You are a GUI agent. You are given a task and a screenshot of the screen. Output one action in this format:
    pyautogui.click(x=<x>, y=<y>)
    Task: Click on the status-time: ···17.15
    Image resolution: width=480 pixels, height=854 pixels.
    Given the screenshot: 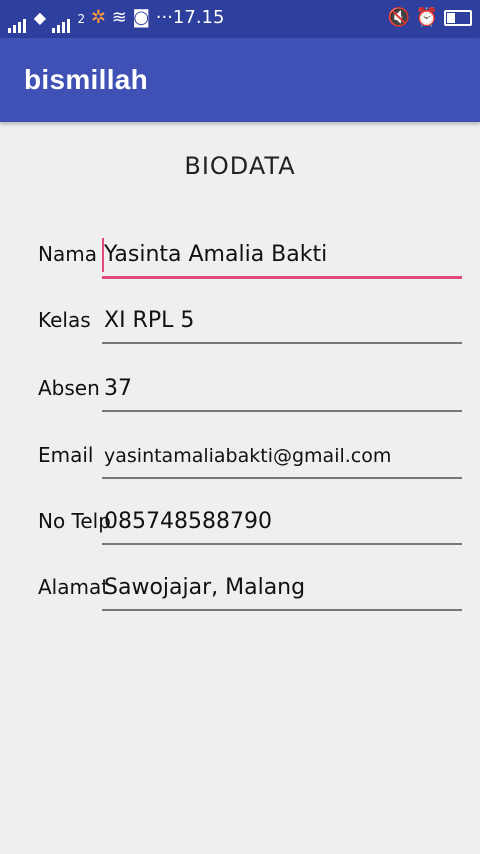 What is the action you would take?
    pyautogui.click(x=190, y=17)
    